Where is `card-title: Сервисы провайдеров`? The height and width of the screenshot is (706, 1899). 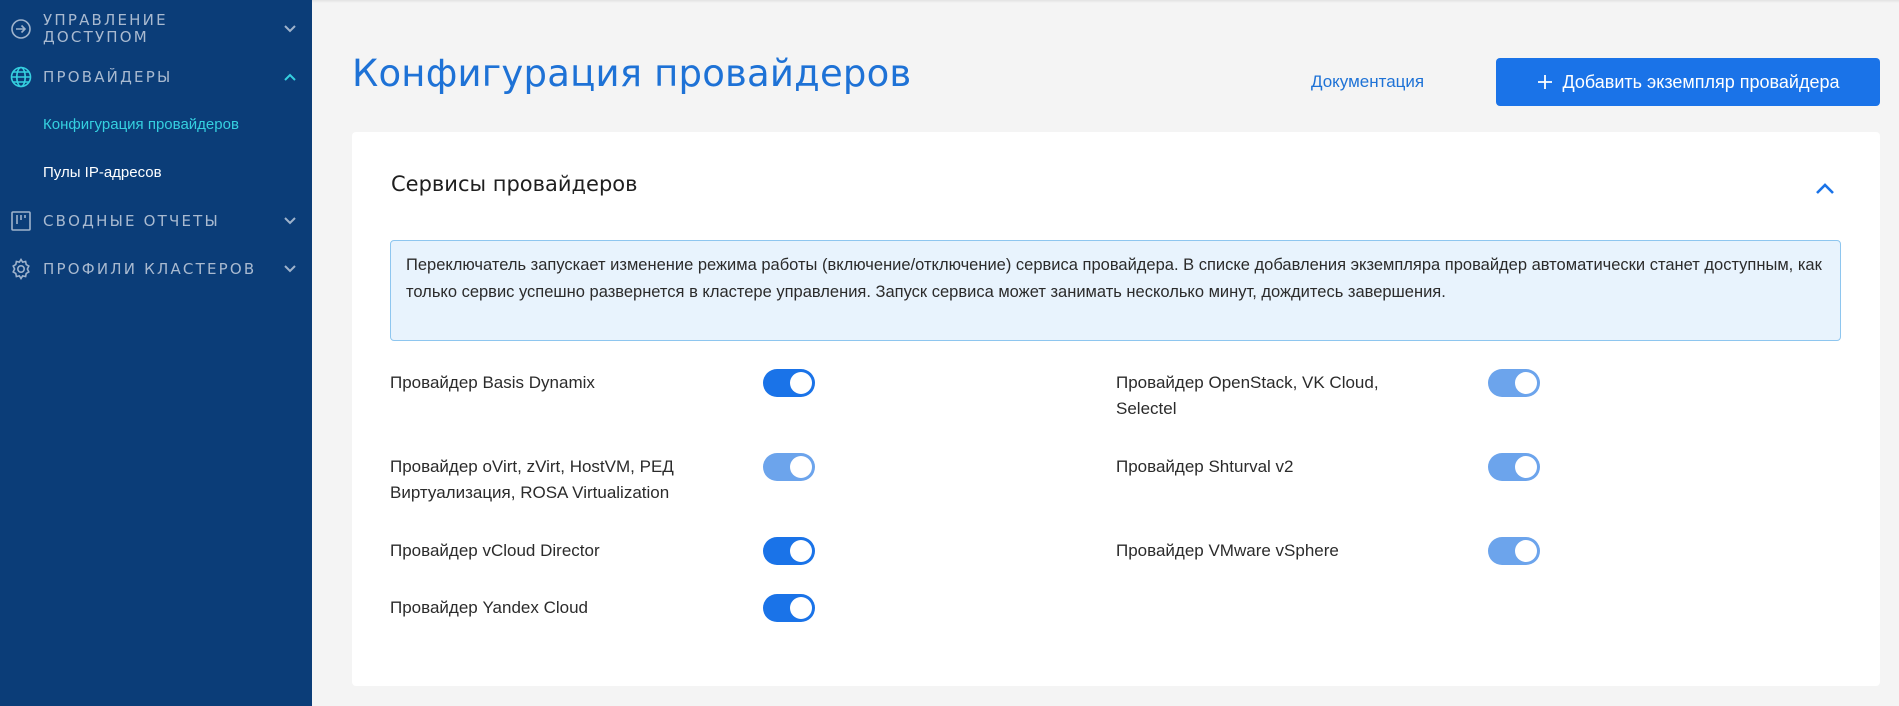 card-title: Сервисы провайдеров is located at coordinates (514, 184).